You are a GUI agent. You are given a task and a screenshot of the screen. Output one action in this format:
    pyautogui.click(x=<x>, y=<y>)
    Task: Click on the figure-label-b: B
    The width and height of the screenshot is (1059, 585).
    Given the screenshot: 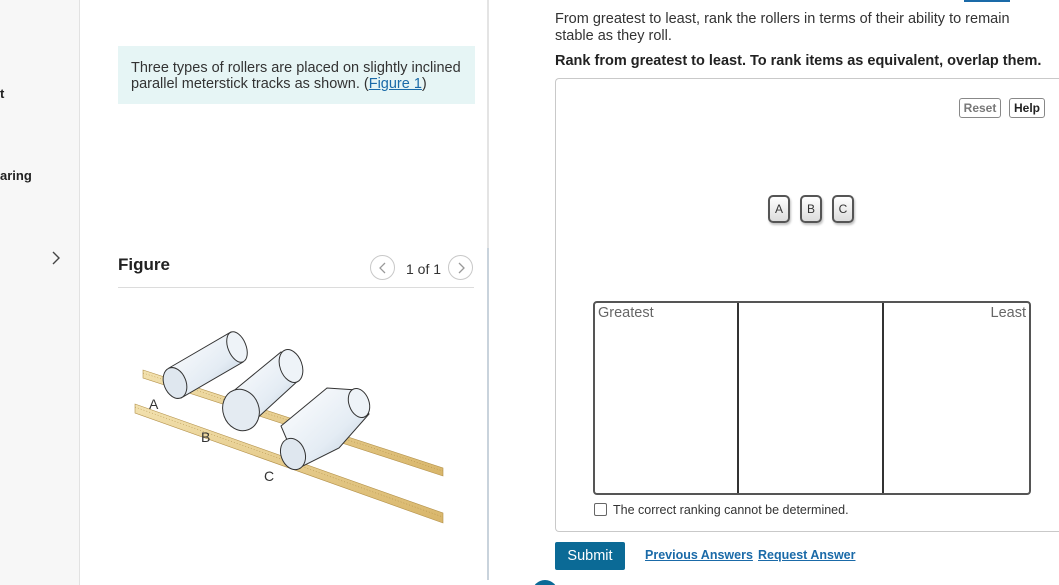 What is the action you would take?
    pyautogui.click(x=205, y=437)
    